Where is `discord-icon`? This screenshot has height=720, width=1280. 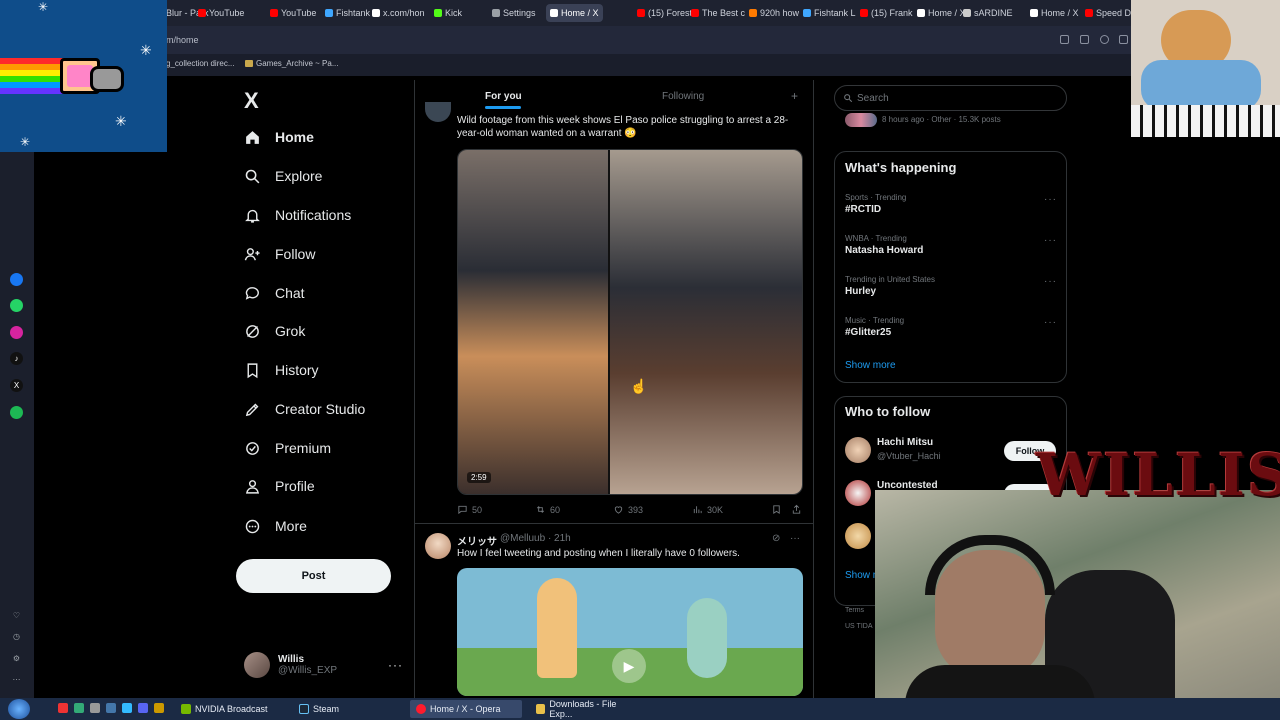 discord-icon is located at coordinates (143, 708).